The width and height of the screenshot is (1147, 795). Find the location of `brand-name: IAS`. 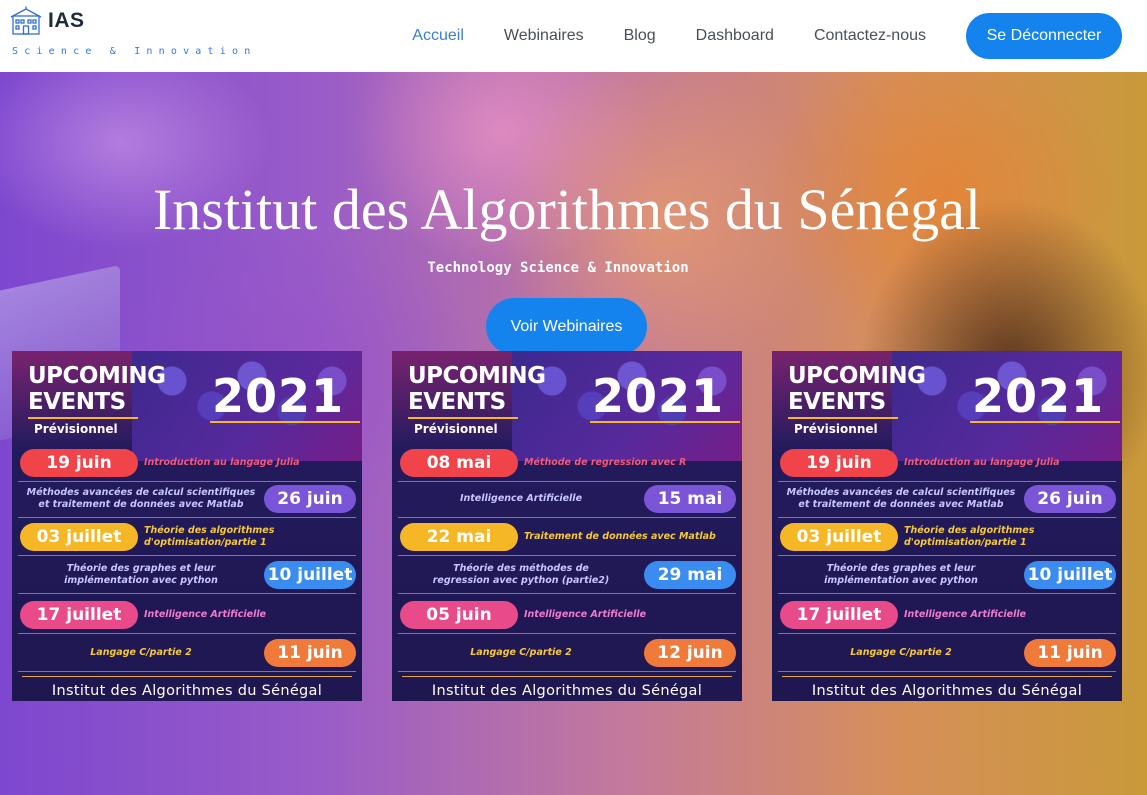

brand-name: IAS is located at coordinates (66, 20).